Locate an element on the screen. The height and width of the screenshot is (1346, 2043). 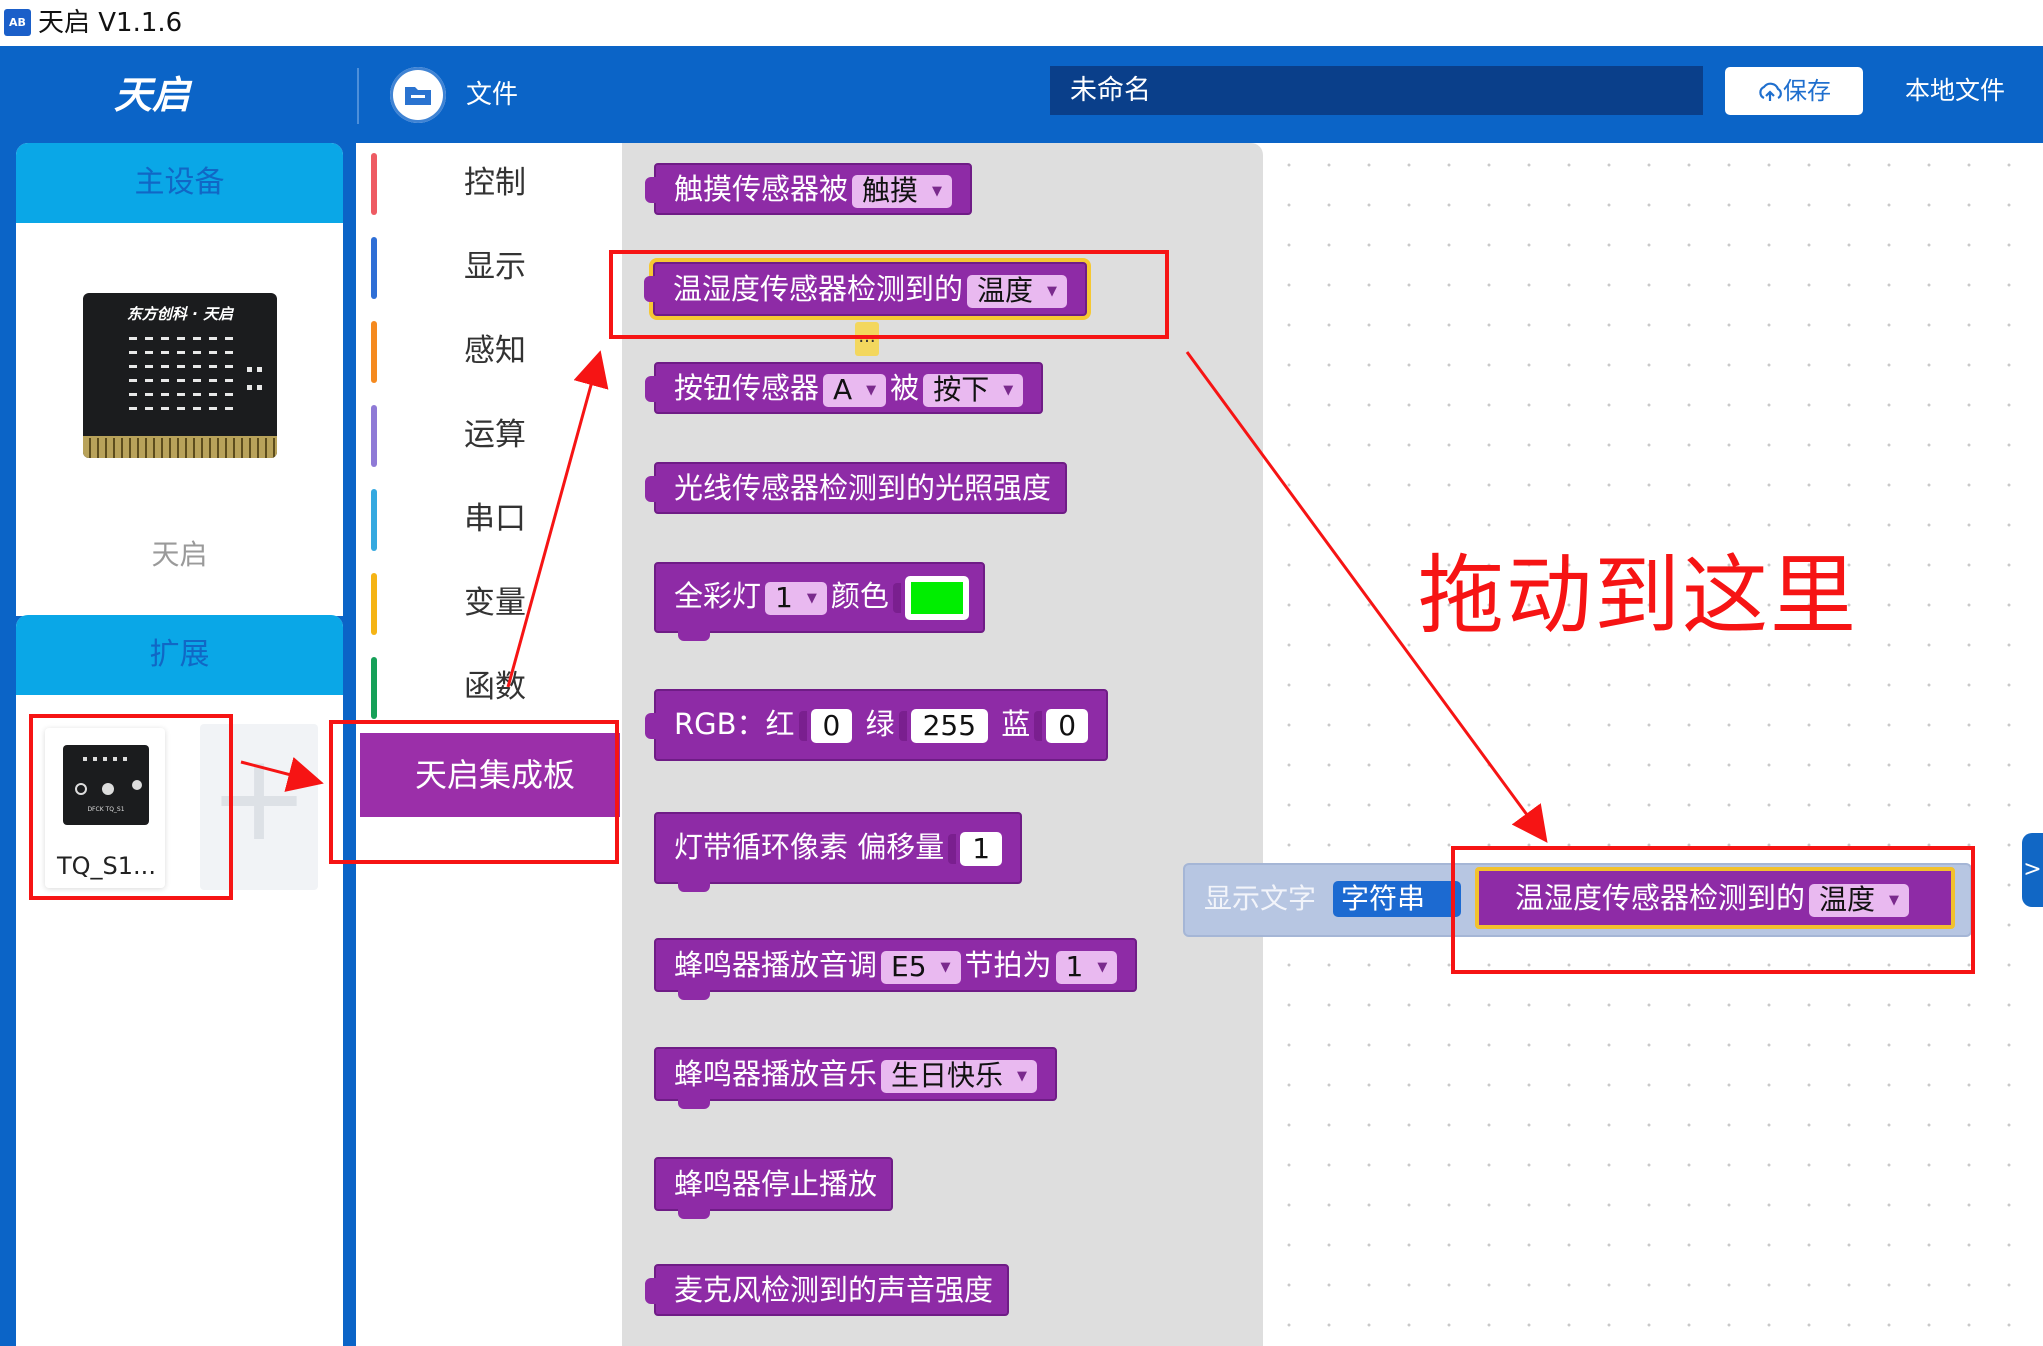
block-buzzer-music: 蜂鸣器播放音乐 生日快乐 ▼ is located at coordinates (856, 1078).